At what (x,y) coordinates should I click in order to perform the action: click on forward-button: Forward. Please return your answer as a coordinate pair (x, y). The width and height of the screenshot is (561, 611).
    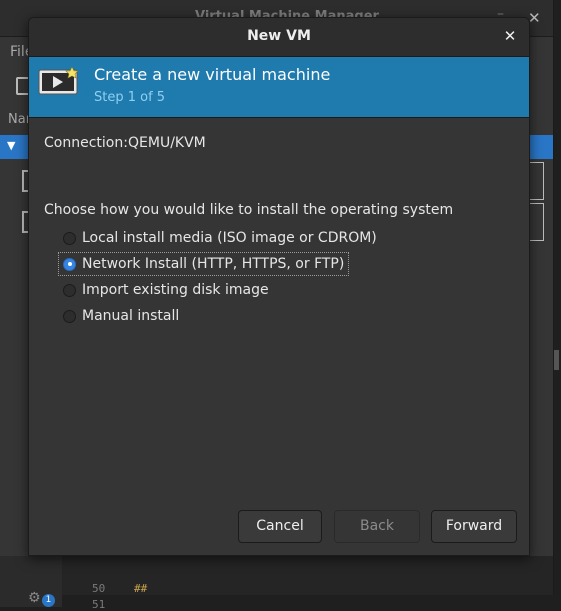
    Looking at the image, I should click on (474, 526).